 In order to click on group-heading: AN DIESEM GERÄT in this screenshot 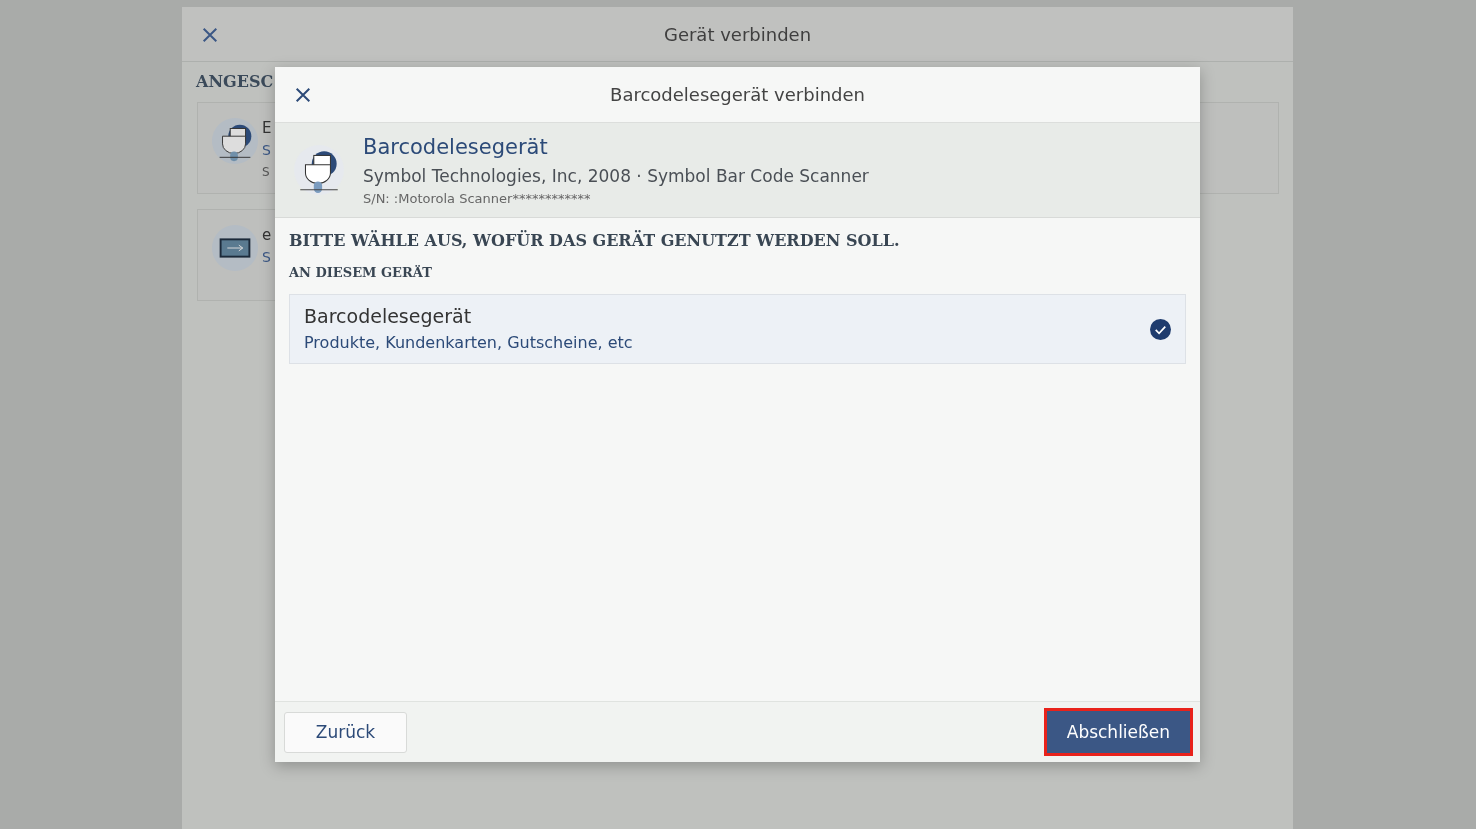, I will do `click(361, 273)`.